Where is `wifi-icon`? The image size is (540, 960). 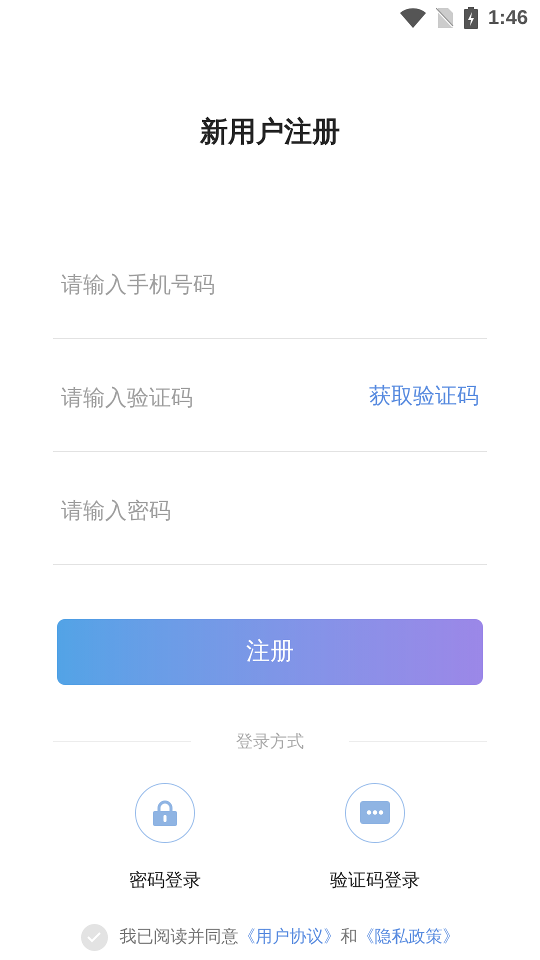 wifi-icon is located at coordinates (413, 18).